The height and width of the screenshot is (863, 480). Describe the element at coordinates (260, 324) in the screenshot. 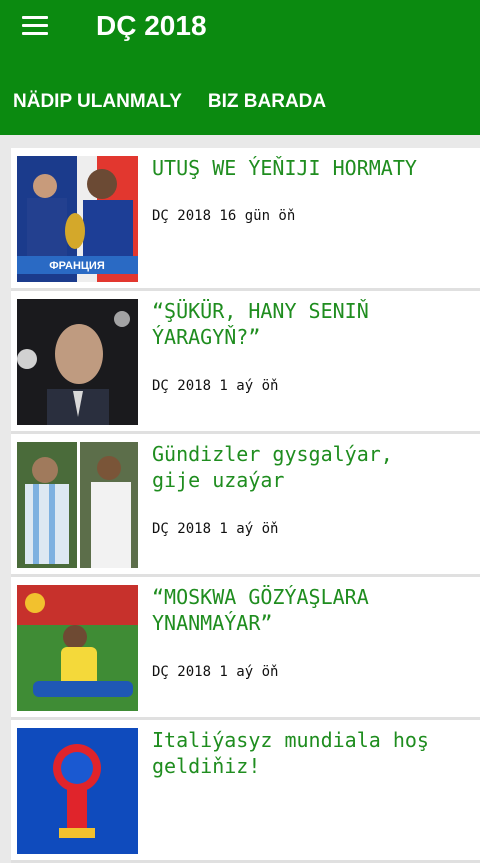

I see `article-title: “ŞÜKÜR, HANY SENIŇ ÝARAGYŇ?”` at that location.